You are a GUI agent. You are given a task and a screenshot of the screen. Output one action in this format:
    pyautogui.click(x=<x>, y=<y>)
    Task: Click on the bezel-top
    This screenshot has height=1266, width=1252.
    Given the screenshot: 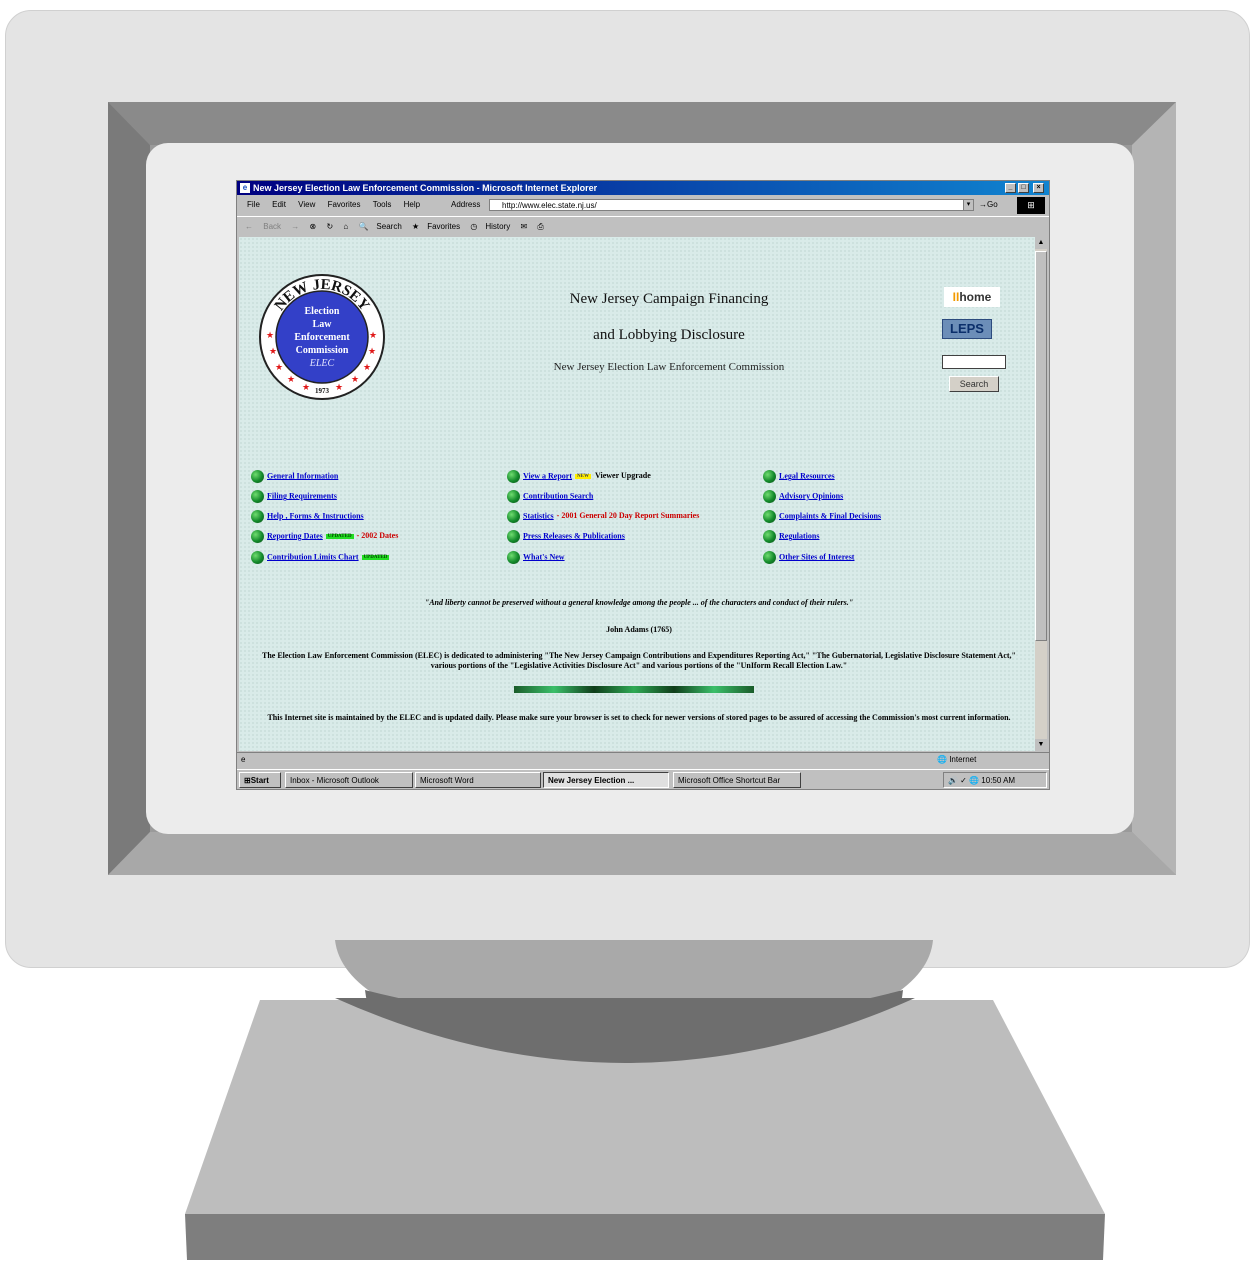 What is the action you would take?
    pyautogui.click(x=642, y=123)
    